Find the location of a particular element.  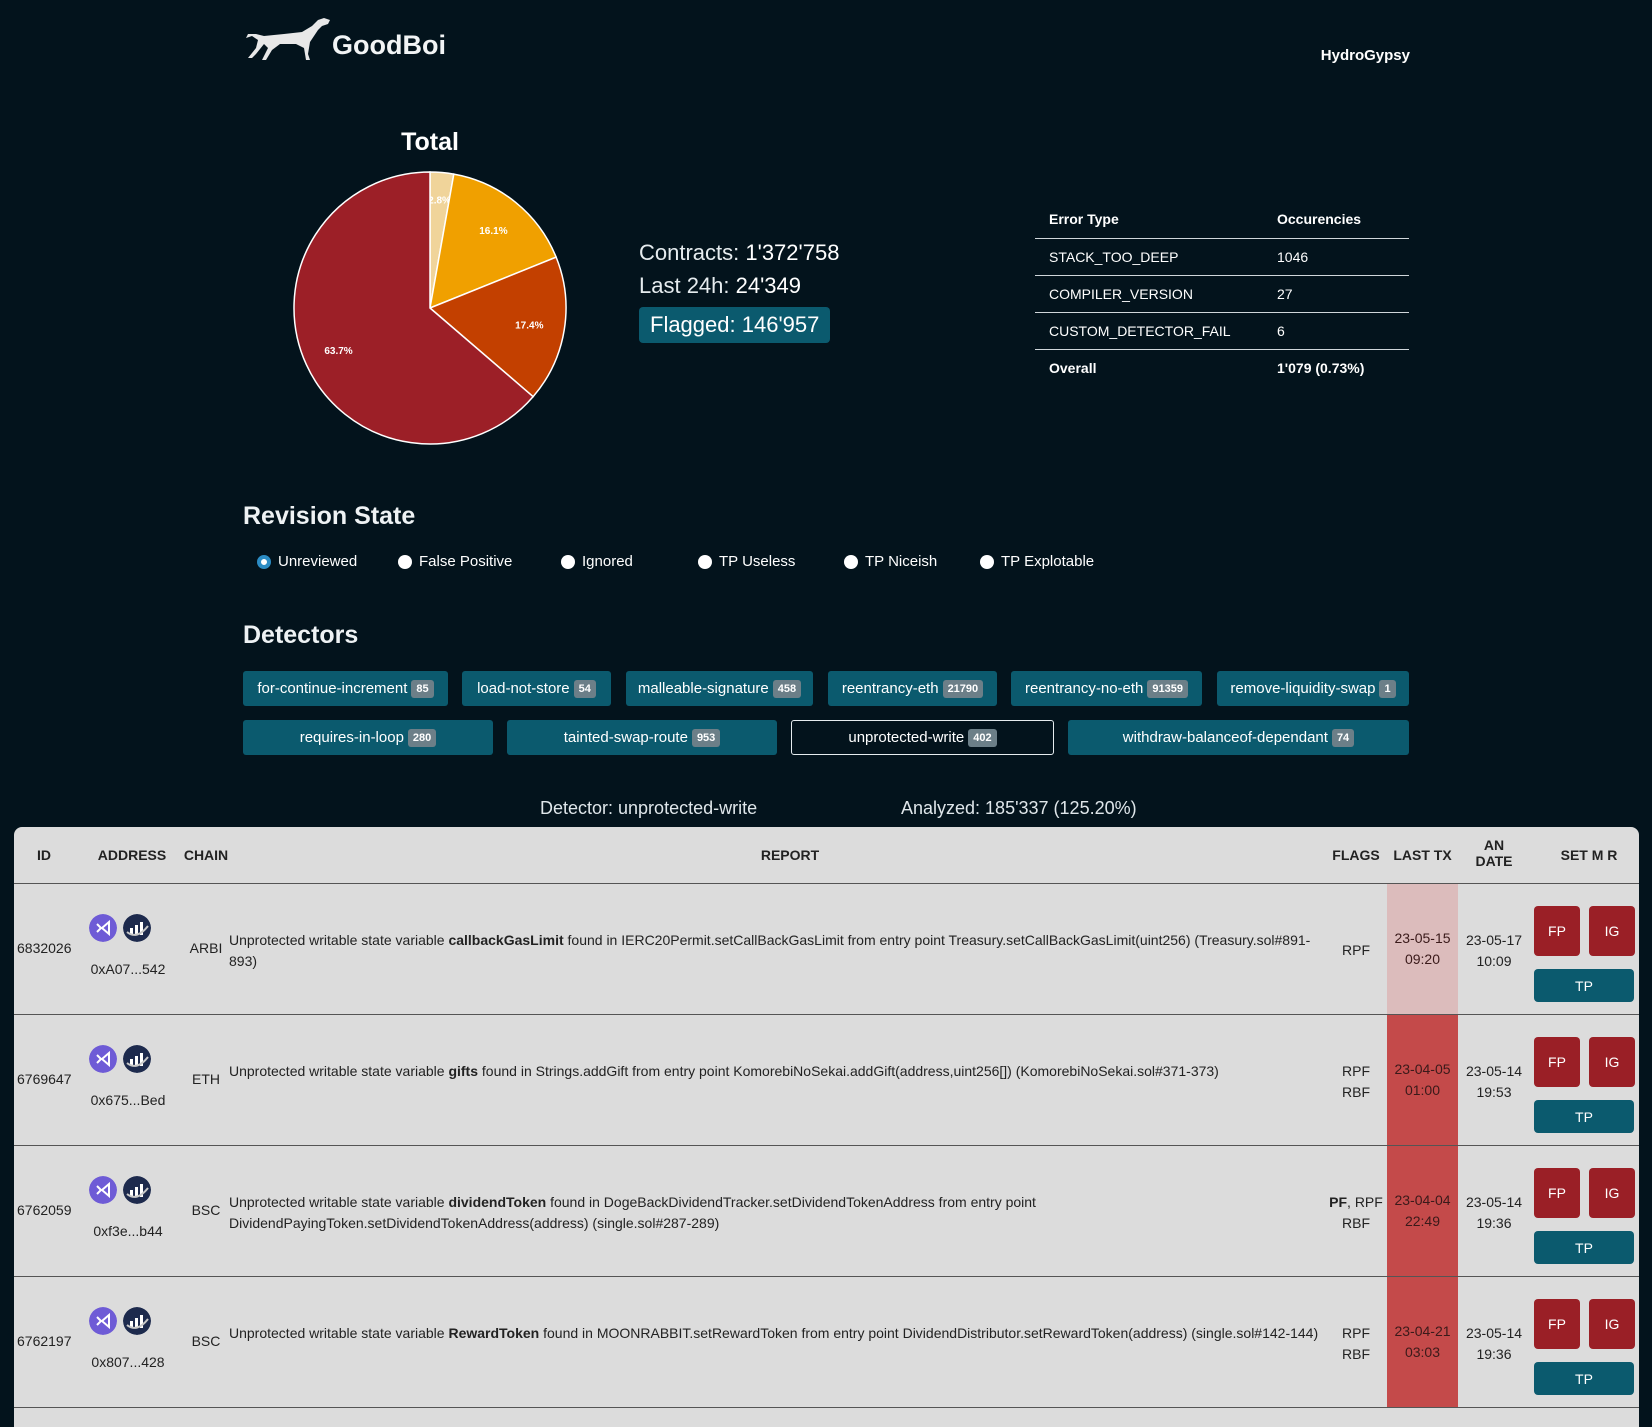

row-flags: PF, RPF RBF is located at coordinates (1356, 1212).